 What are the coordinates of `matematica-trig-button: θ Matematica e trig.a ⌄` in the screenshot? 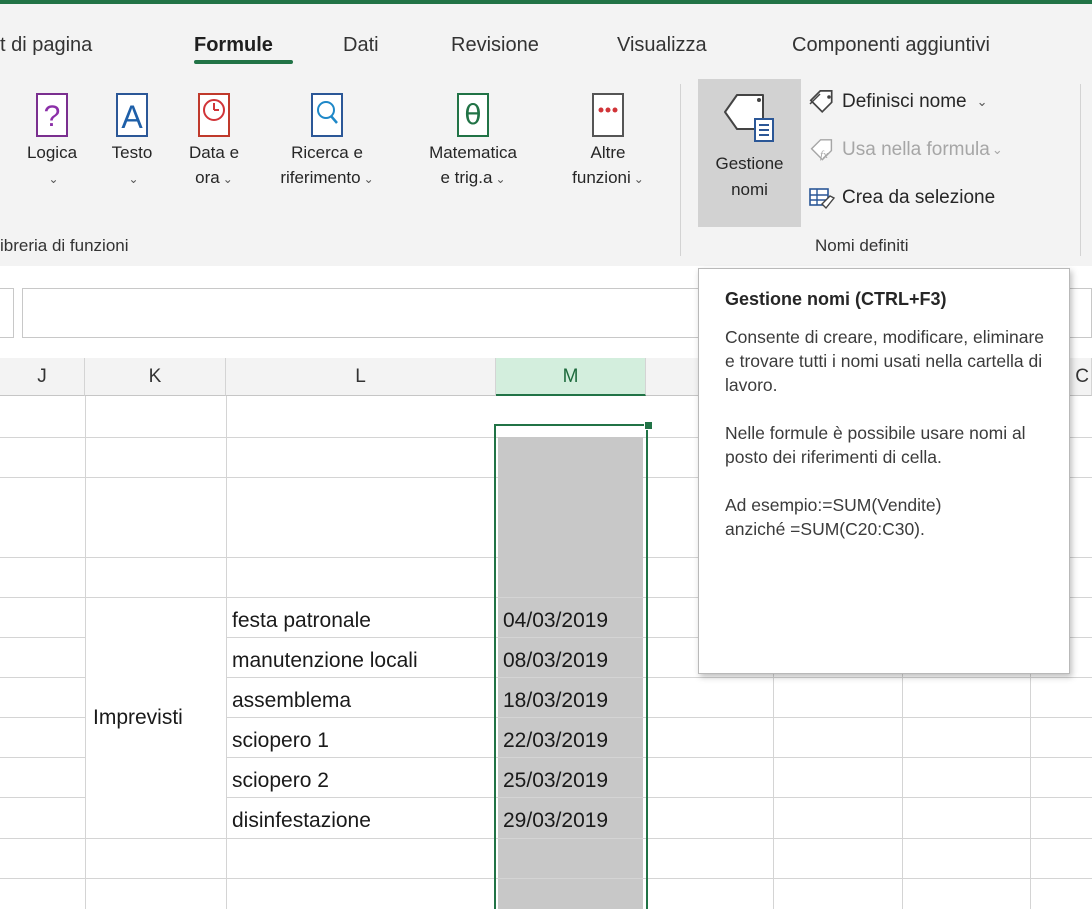 It's located at (473, 139).